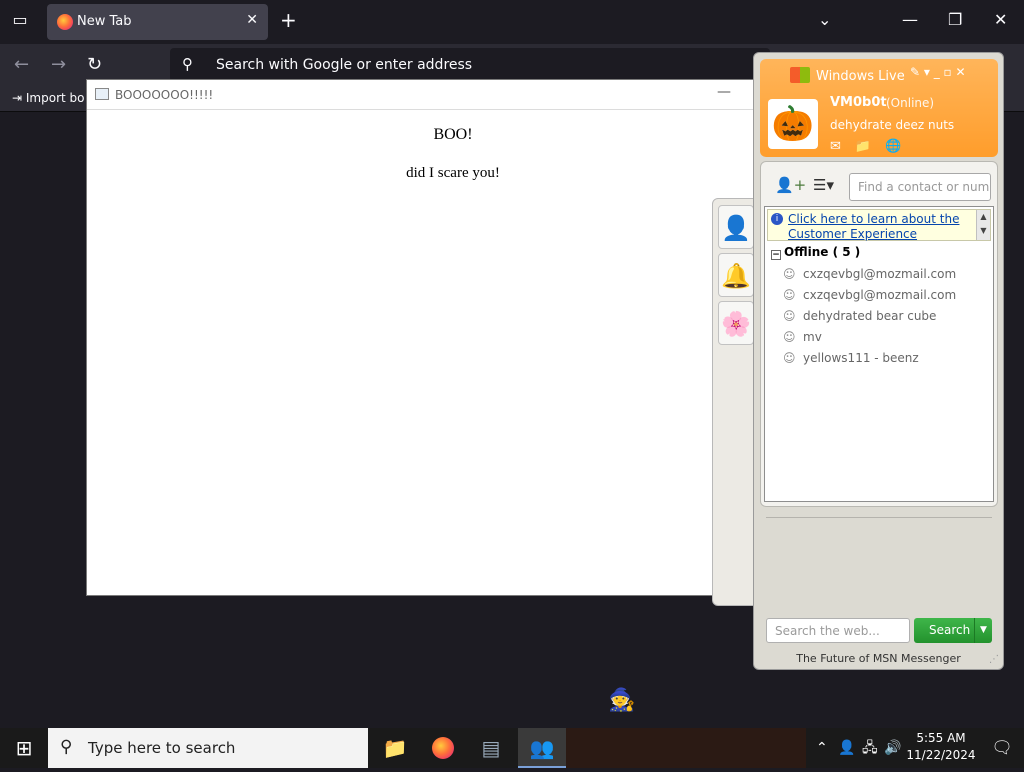 This screenshot has height=772, width=1024. What do you see at coordinates (20, 22) in the screenshot?
I see `tab-list-icon: ▭` at bounding box center [20, 22].